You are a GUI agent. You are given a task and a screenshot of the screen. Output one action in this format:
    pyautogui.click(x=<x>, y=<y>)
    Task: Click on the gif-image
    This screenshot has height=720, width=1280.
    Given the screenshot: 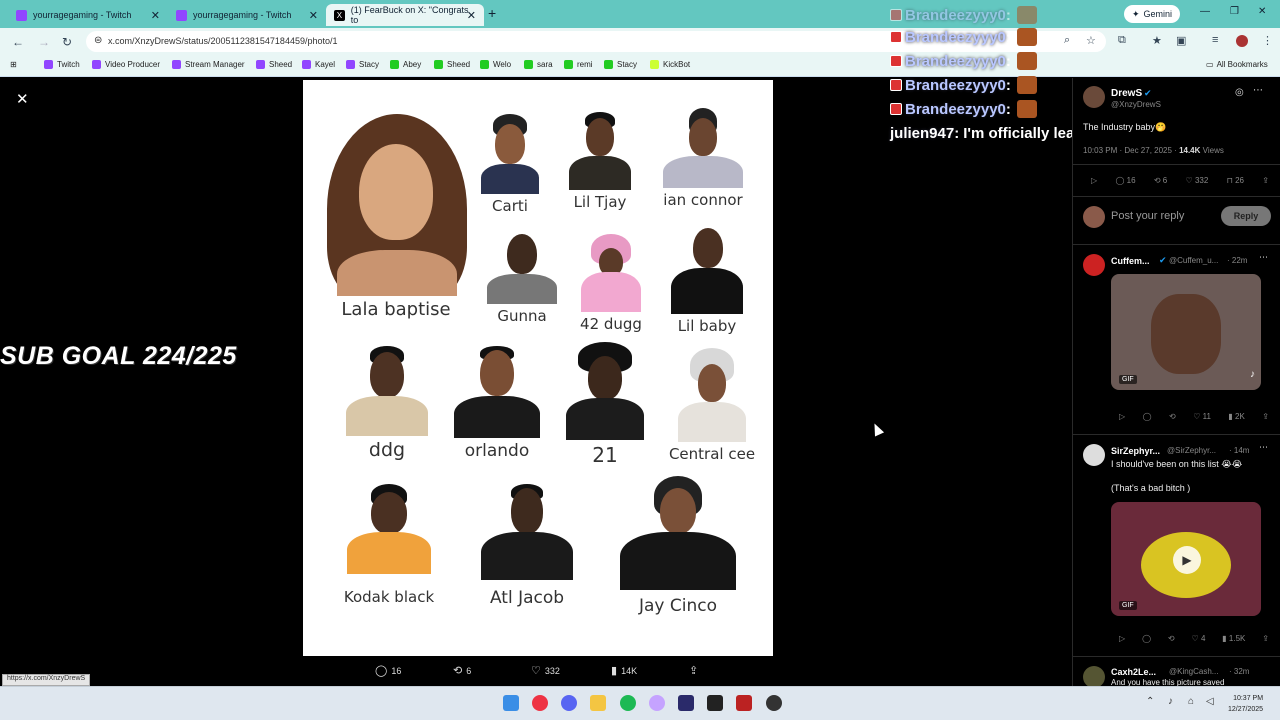 What is the action you would take?
    pyautogui.click(x=1186, y=334)
    